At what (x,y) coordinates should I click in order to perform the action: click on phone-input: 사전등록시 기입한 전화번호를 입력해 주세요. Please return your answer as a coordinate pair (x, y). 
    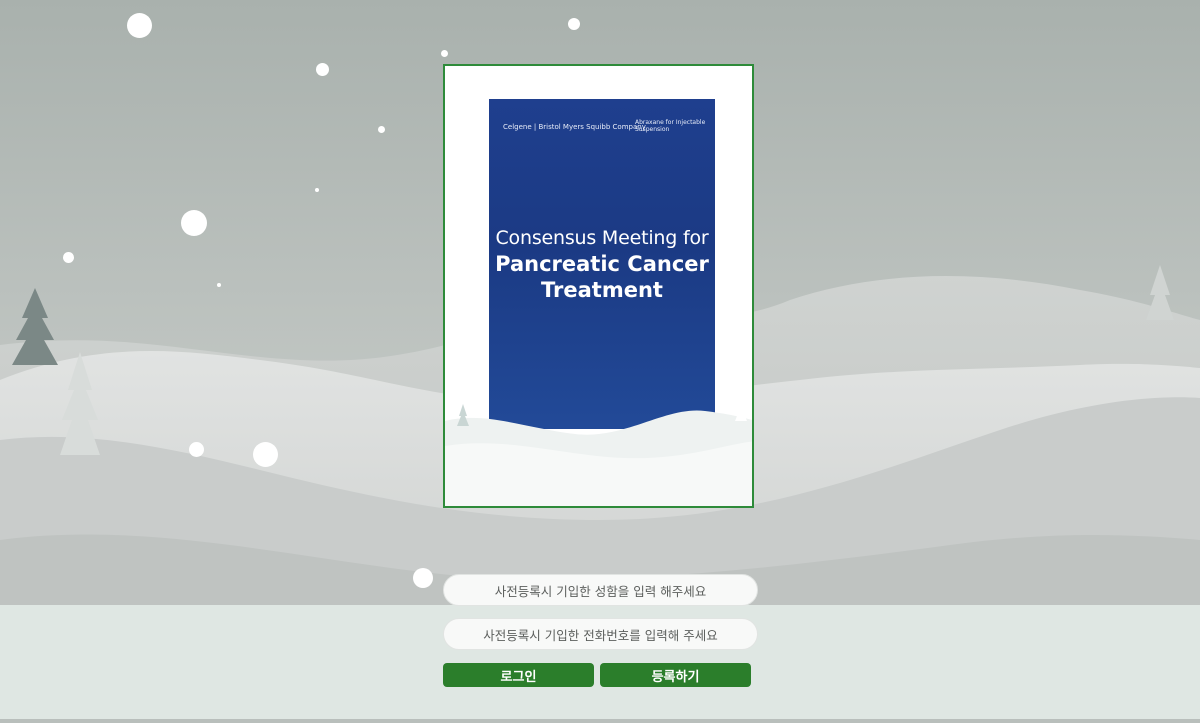
    Looking at the image, I should click on (600, 634).